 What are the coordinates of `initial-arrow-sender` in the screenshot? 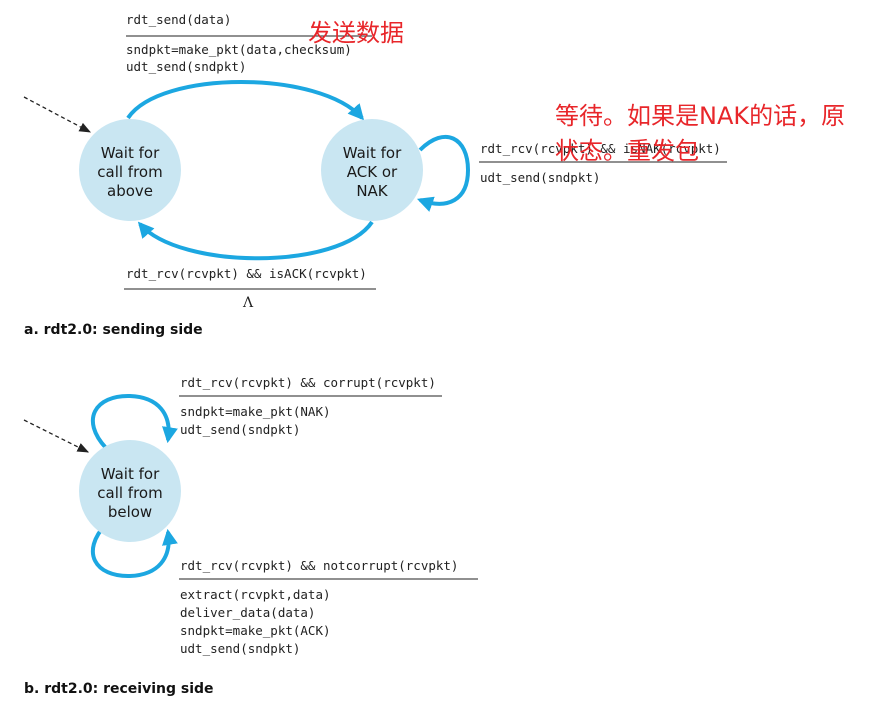 It's located at (57, 114).